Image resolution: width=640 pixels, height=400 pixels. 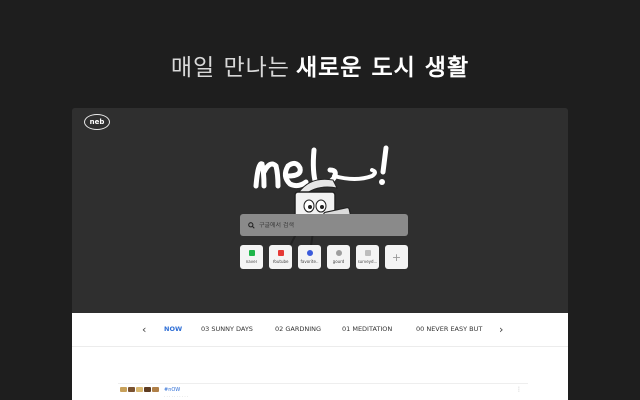 What do you see at coordinates (139, 389) in the screenshot?
I see `post-thumbnails` at bounding box center [139, 389].